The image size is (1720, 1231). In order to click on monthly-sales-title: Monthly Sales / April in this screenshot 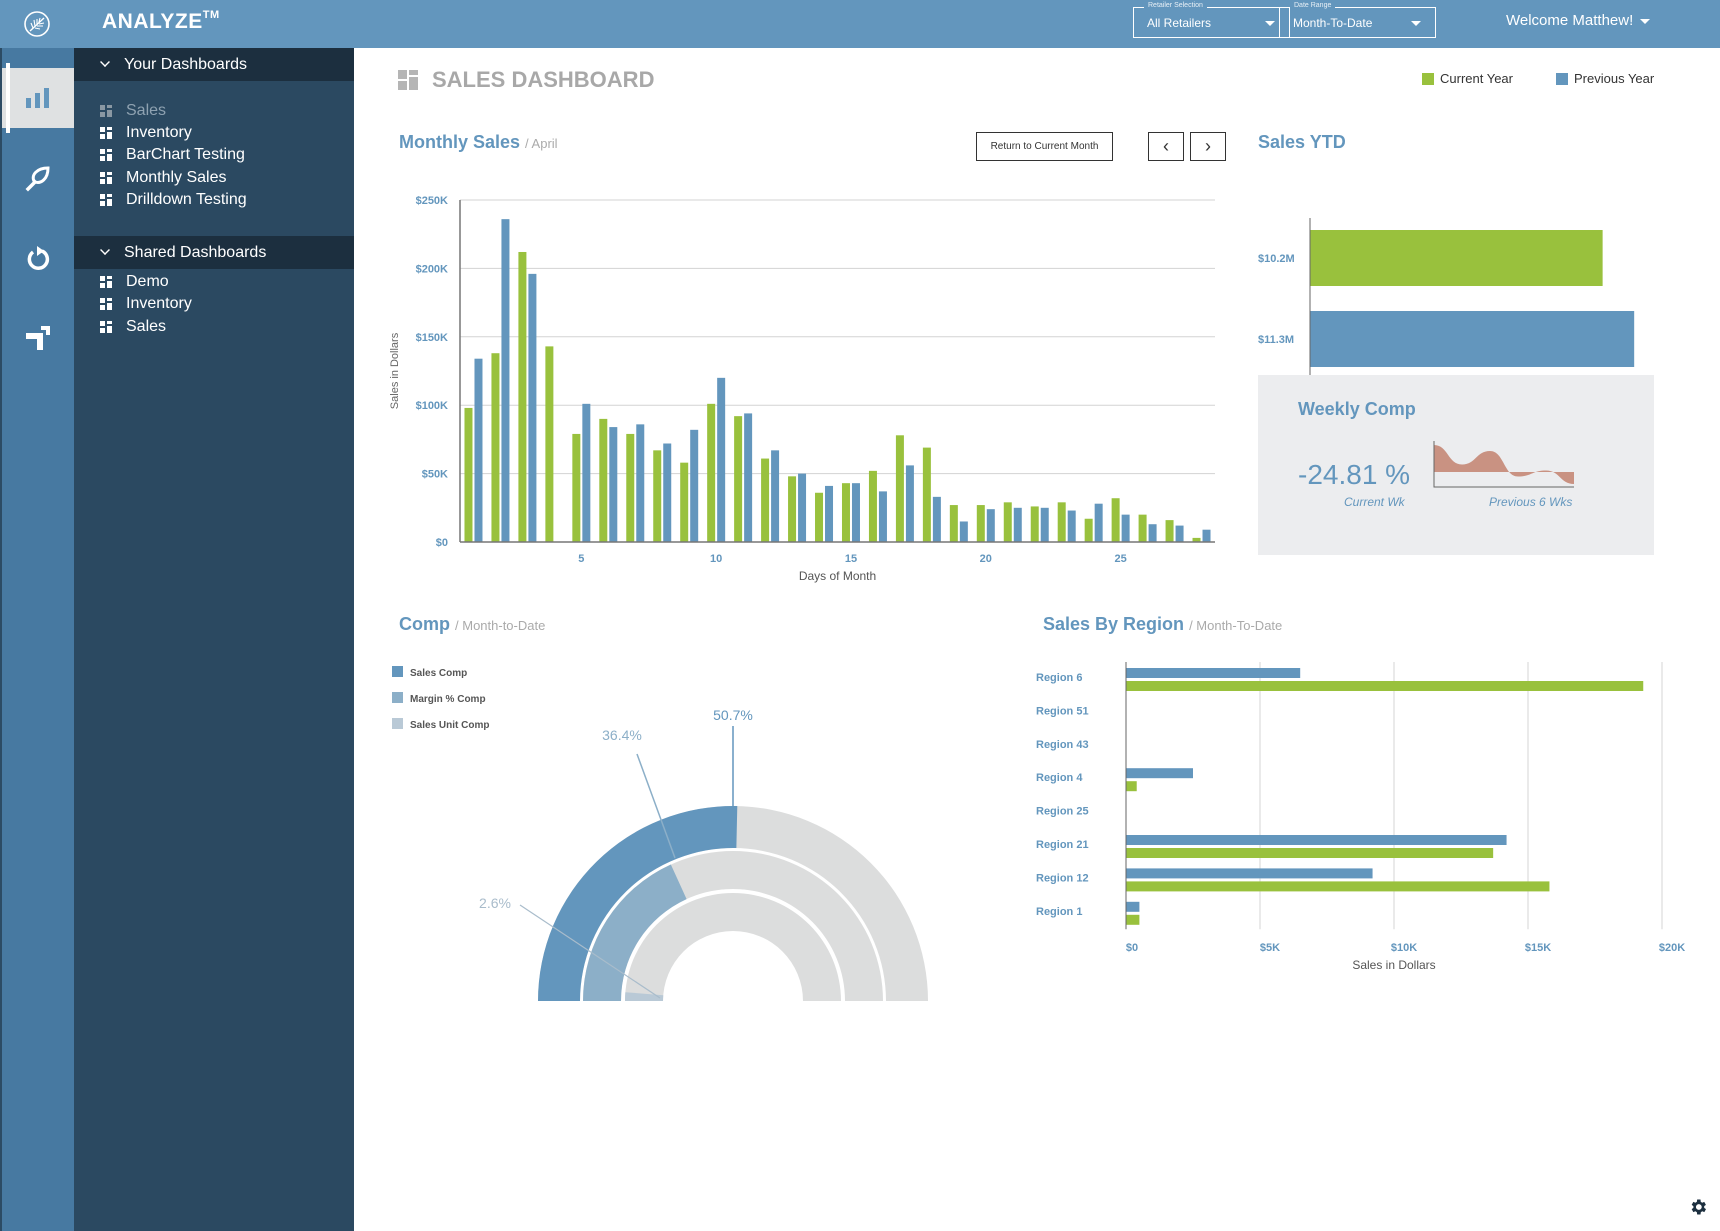, I will do `click(478, 142)`.